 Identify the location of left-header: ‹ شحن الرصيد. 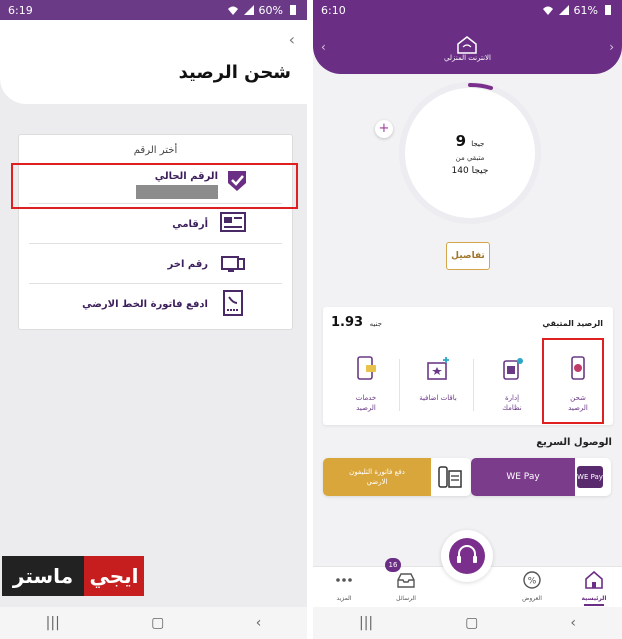
(153, 62).